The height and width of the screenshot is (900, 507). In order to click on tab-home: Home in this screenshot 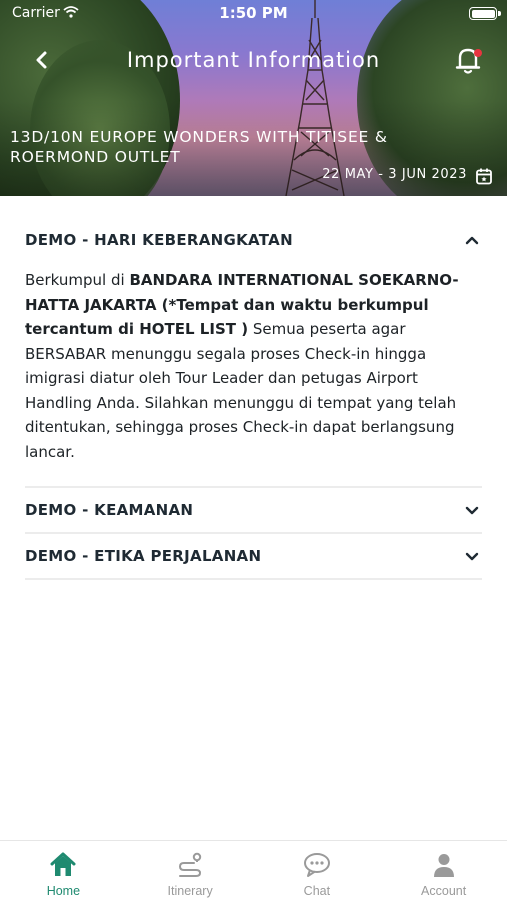, I will do `click(63, 870)`.